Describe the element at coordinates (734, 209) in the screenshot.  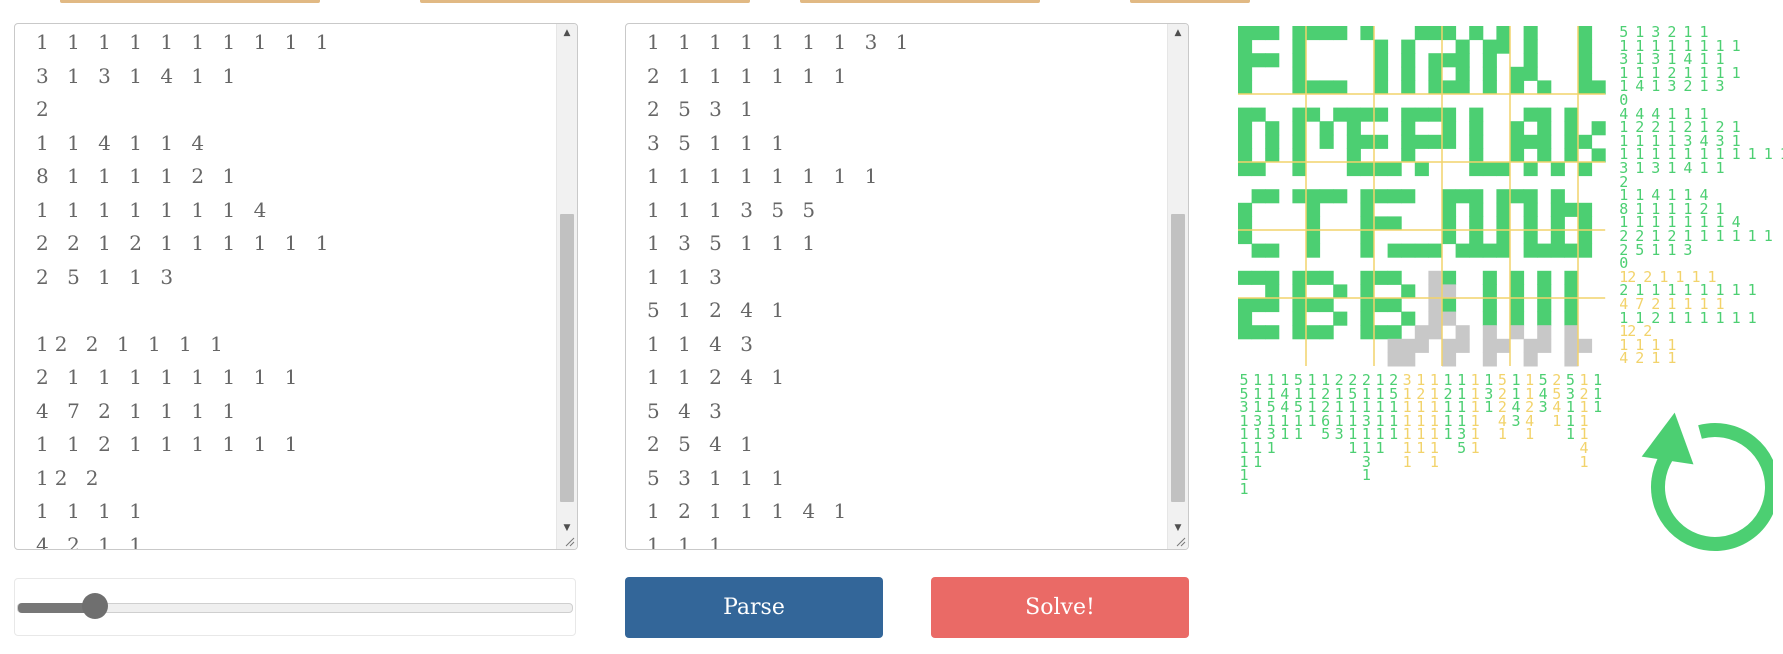
I see `col-clue-line: 1 1 1 3 5 5` at that location.